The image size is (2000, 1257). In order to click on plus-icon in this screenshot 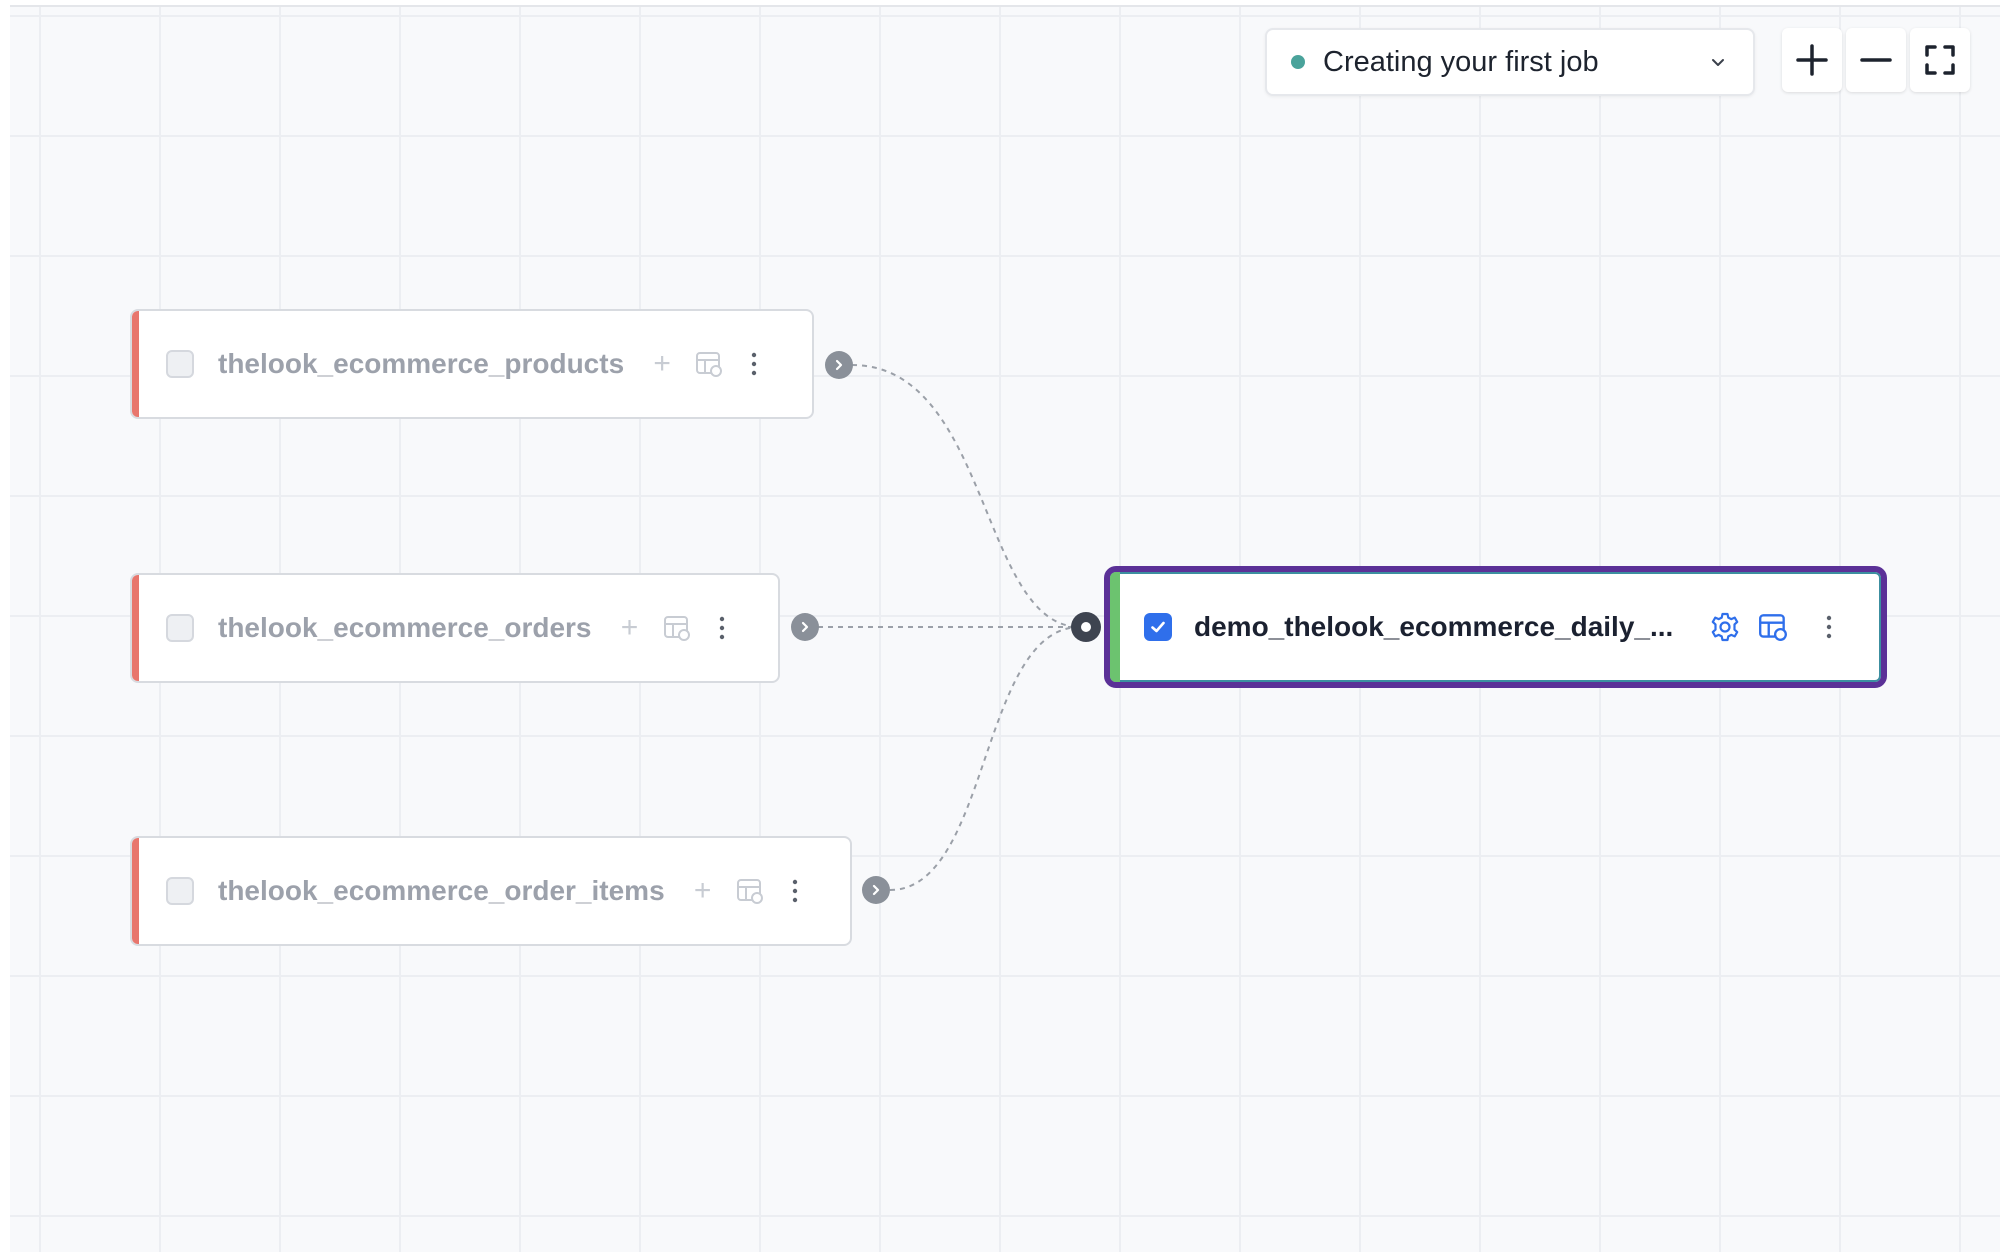, I will do `click(1812, 60)`.